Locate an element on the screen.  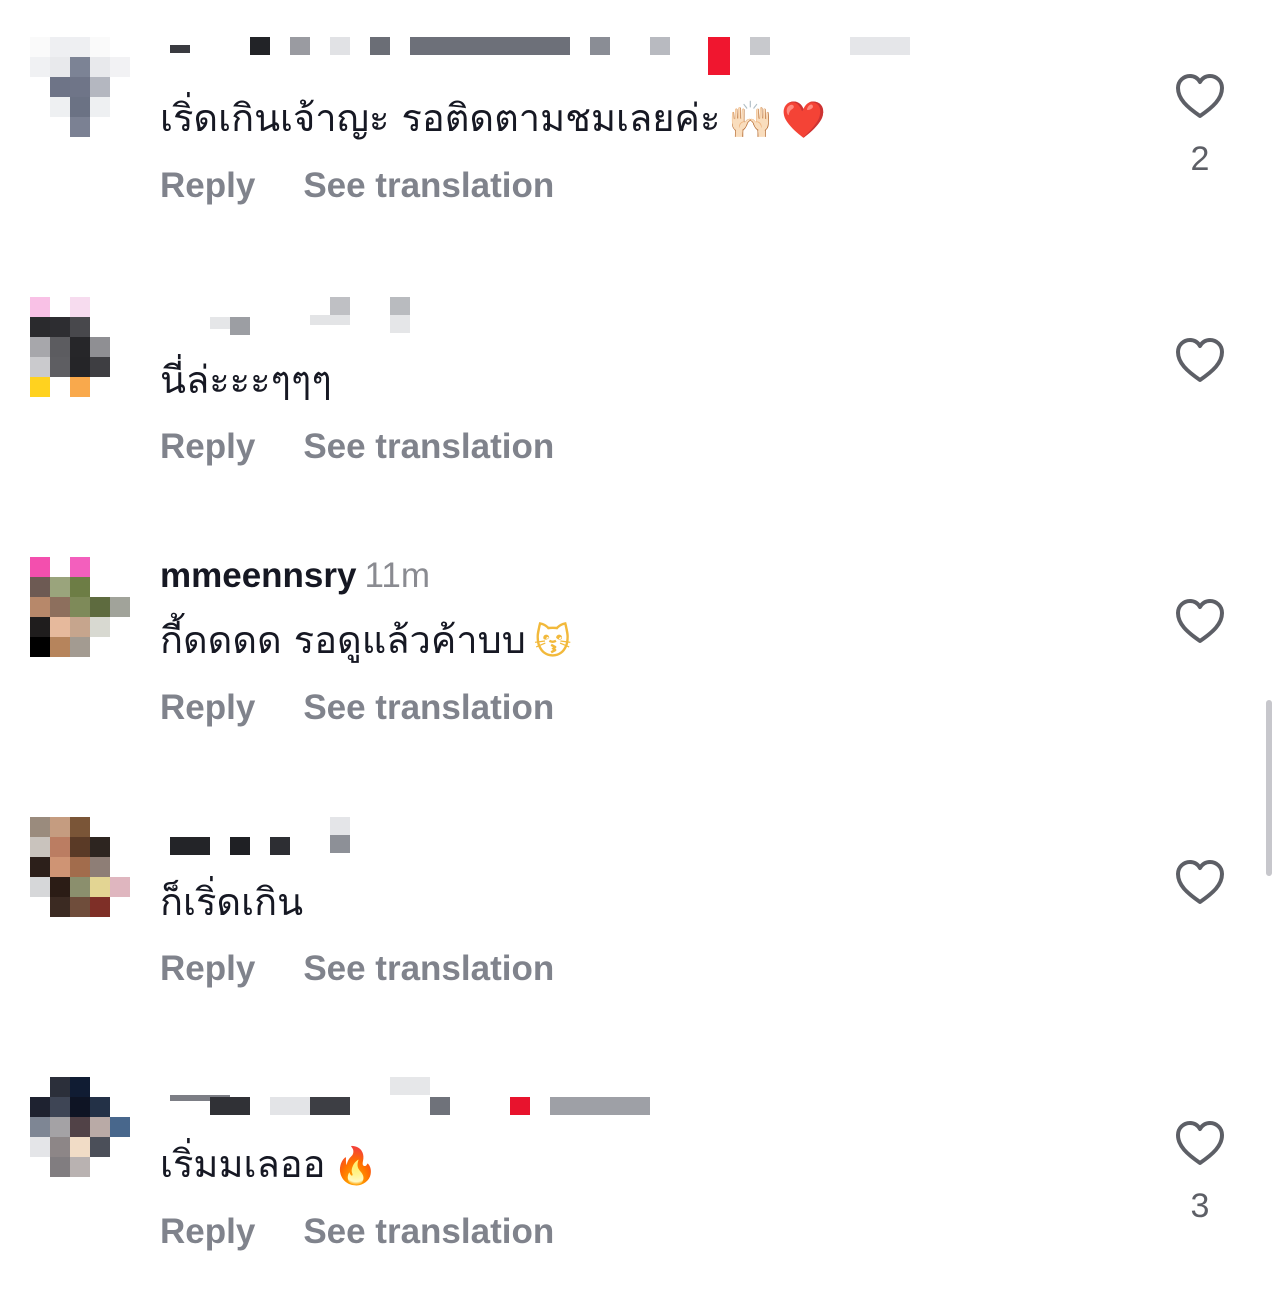
kissing-cat-emoji: 😽 is located at coordinates (552, 642).